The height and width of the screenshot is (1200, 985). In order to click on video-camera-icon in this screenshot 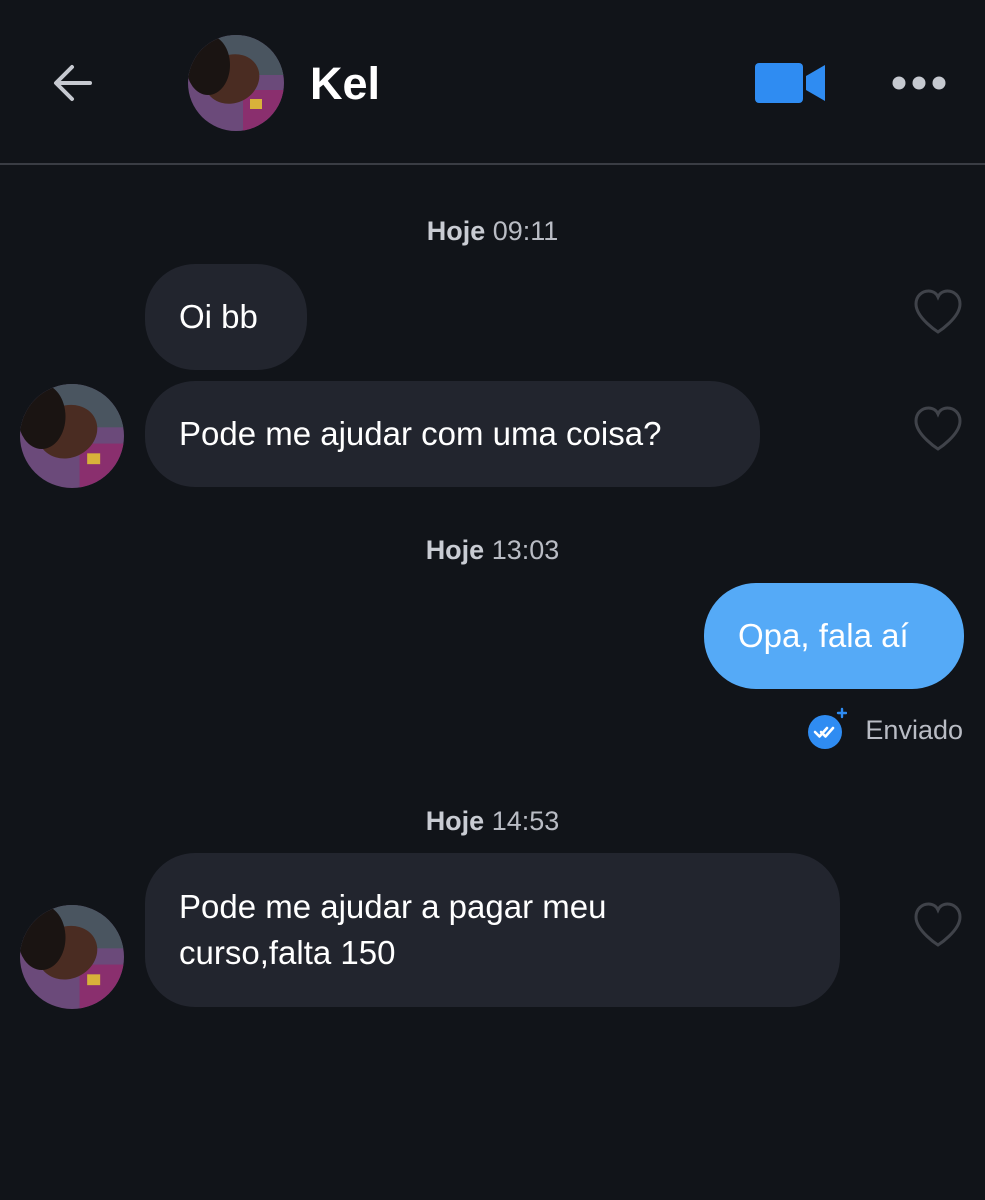, I will do `click(791, 83)`.